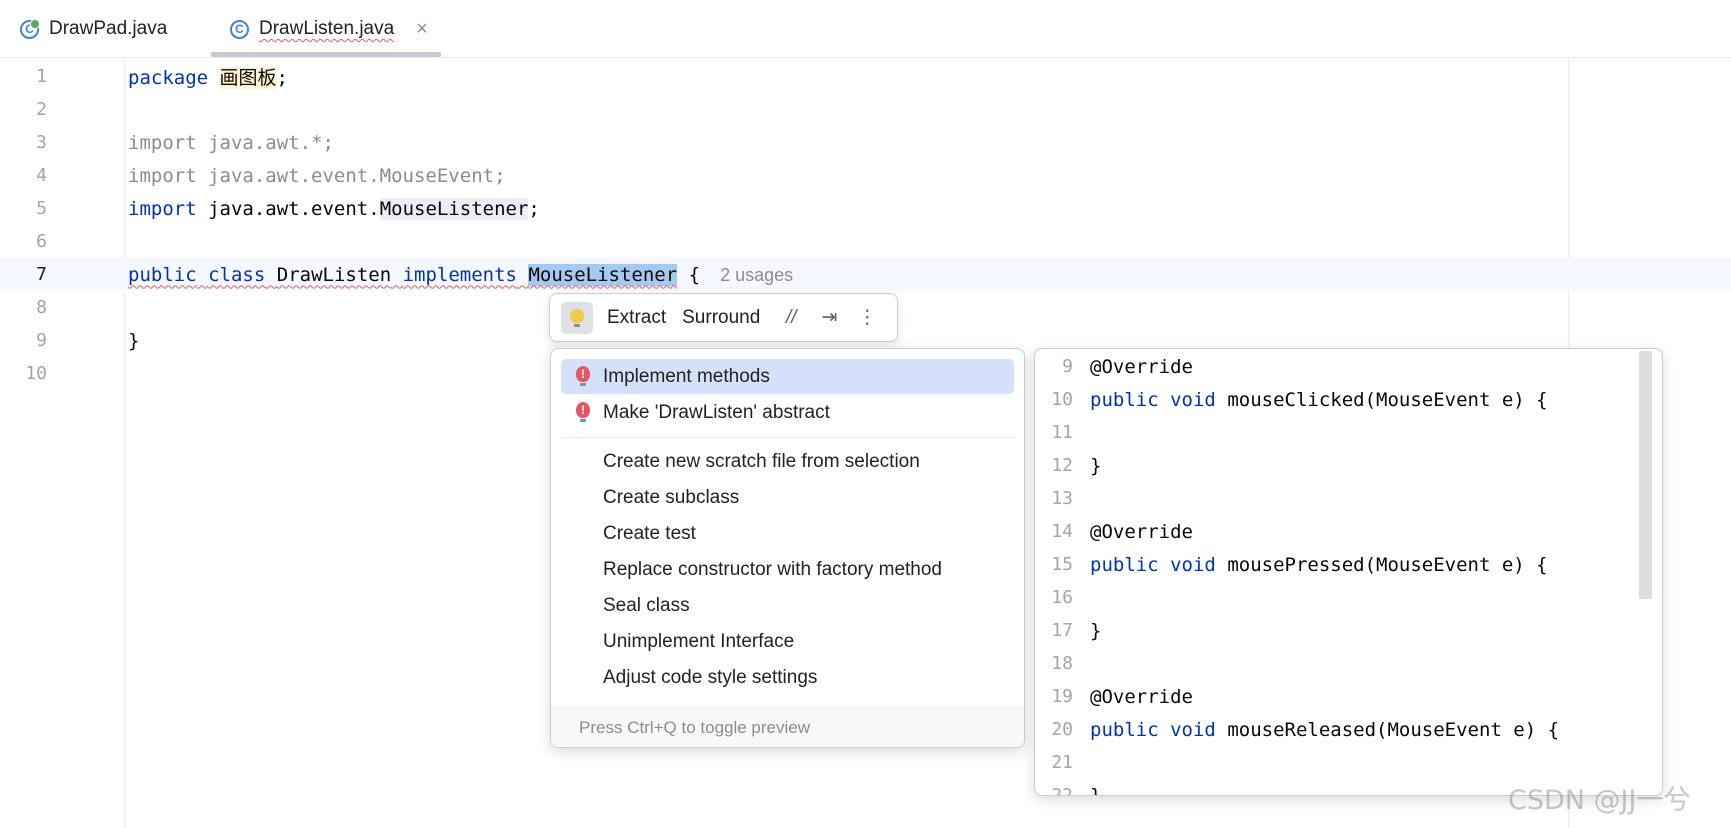 This screenshot has height=828, width=1731. I want to click on floating-code-toolbar: Extract Surround // ⇥ ⋮, so click(723, 317).